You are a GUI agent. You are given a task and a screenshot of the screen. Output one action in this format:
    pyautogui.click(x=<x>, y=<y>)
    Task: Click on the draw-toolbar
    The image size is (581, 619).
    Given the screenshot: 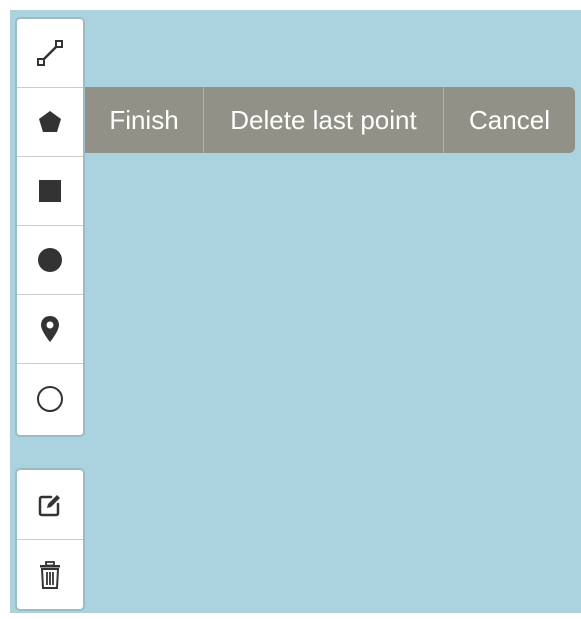 What is the action you would take?
    pyautogui.click(x=50, y=227)
    